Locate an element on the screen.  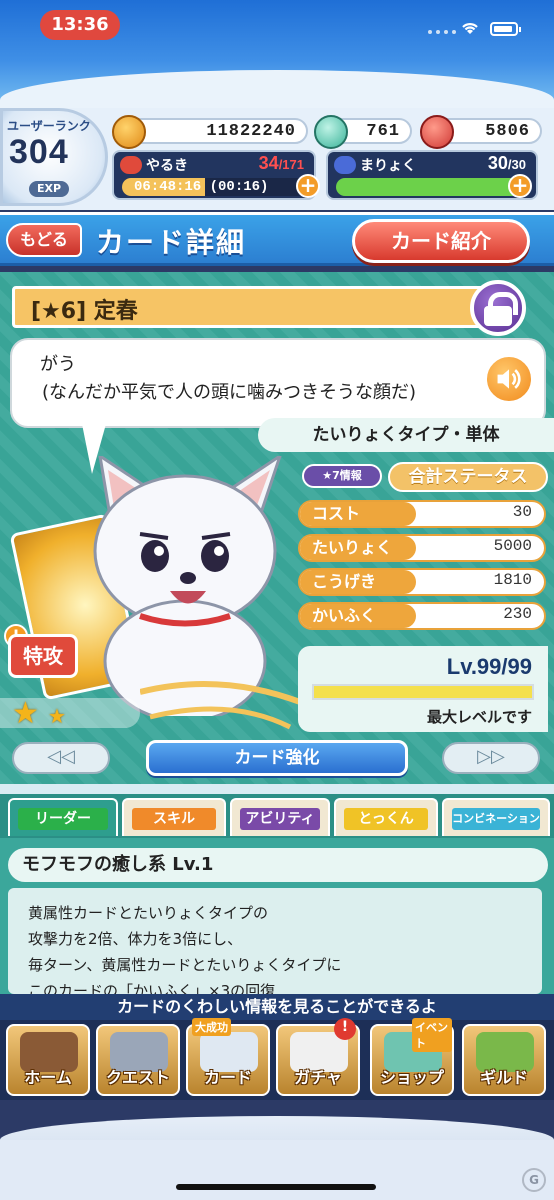
star7-info-button: ★7情報 is located at coordinates (342, 476).